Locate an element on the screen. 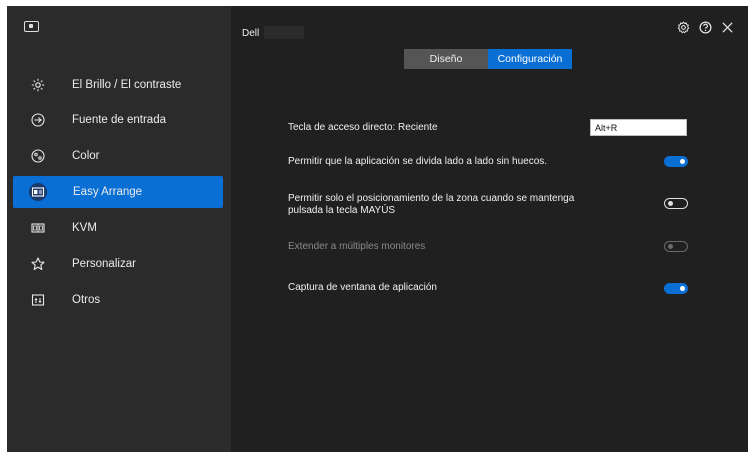 The width and height of the screenshot is (748, 452). sidebar-item-input-source: Fuente de entrada is located at coordinates (118, 120).